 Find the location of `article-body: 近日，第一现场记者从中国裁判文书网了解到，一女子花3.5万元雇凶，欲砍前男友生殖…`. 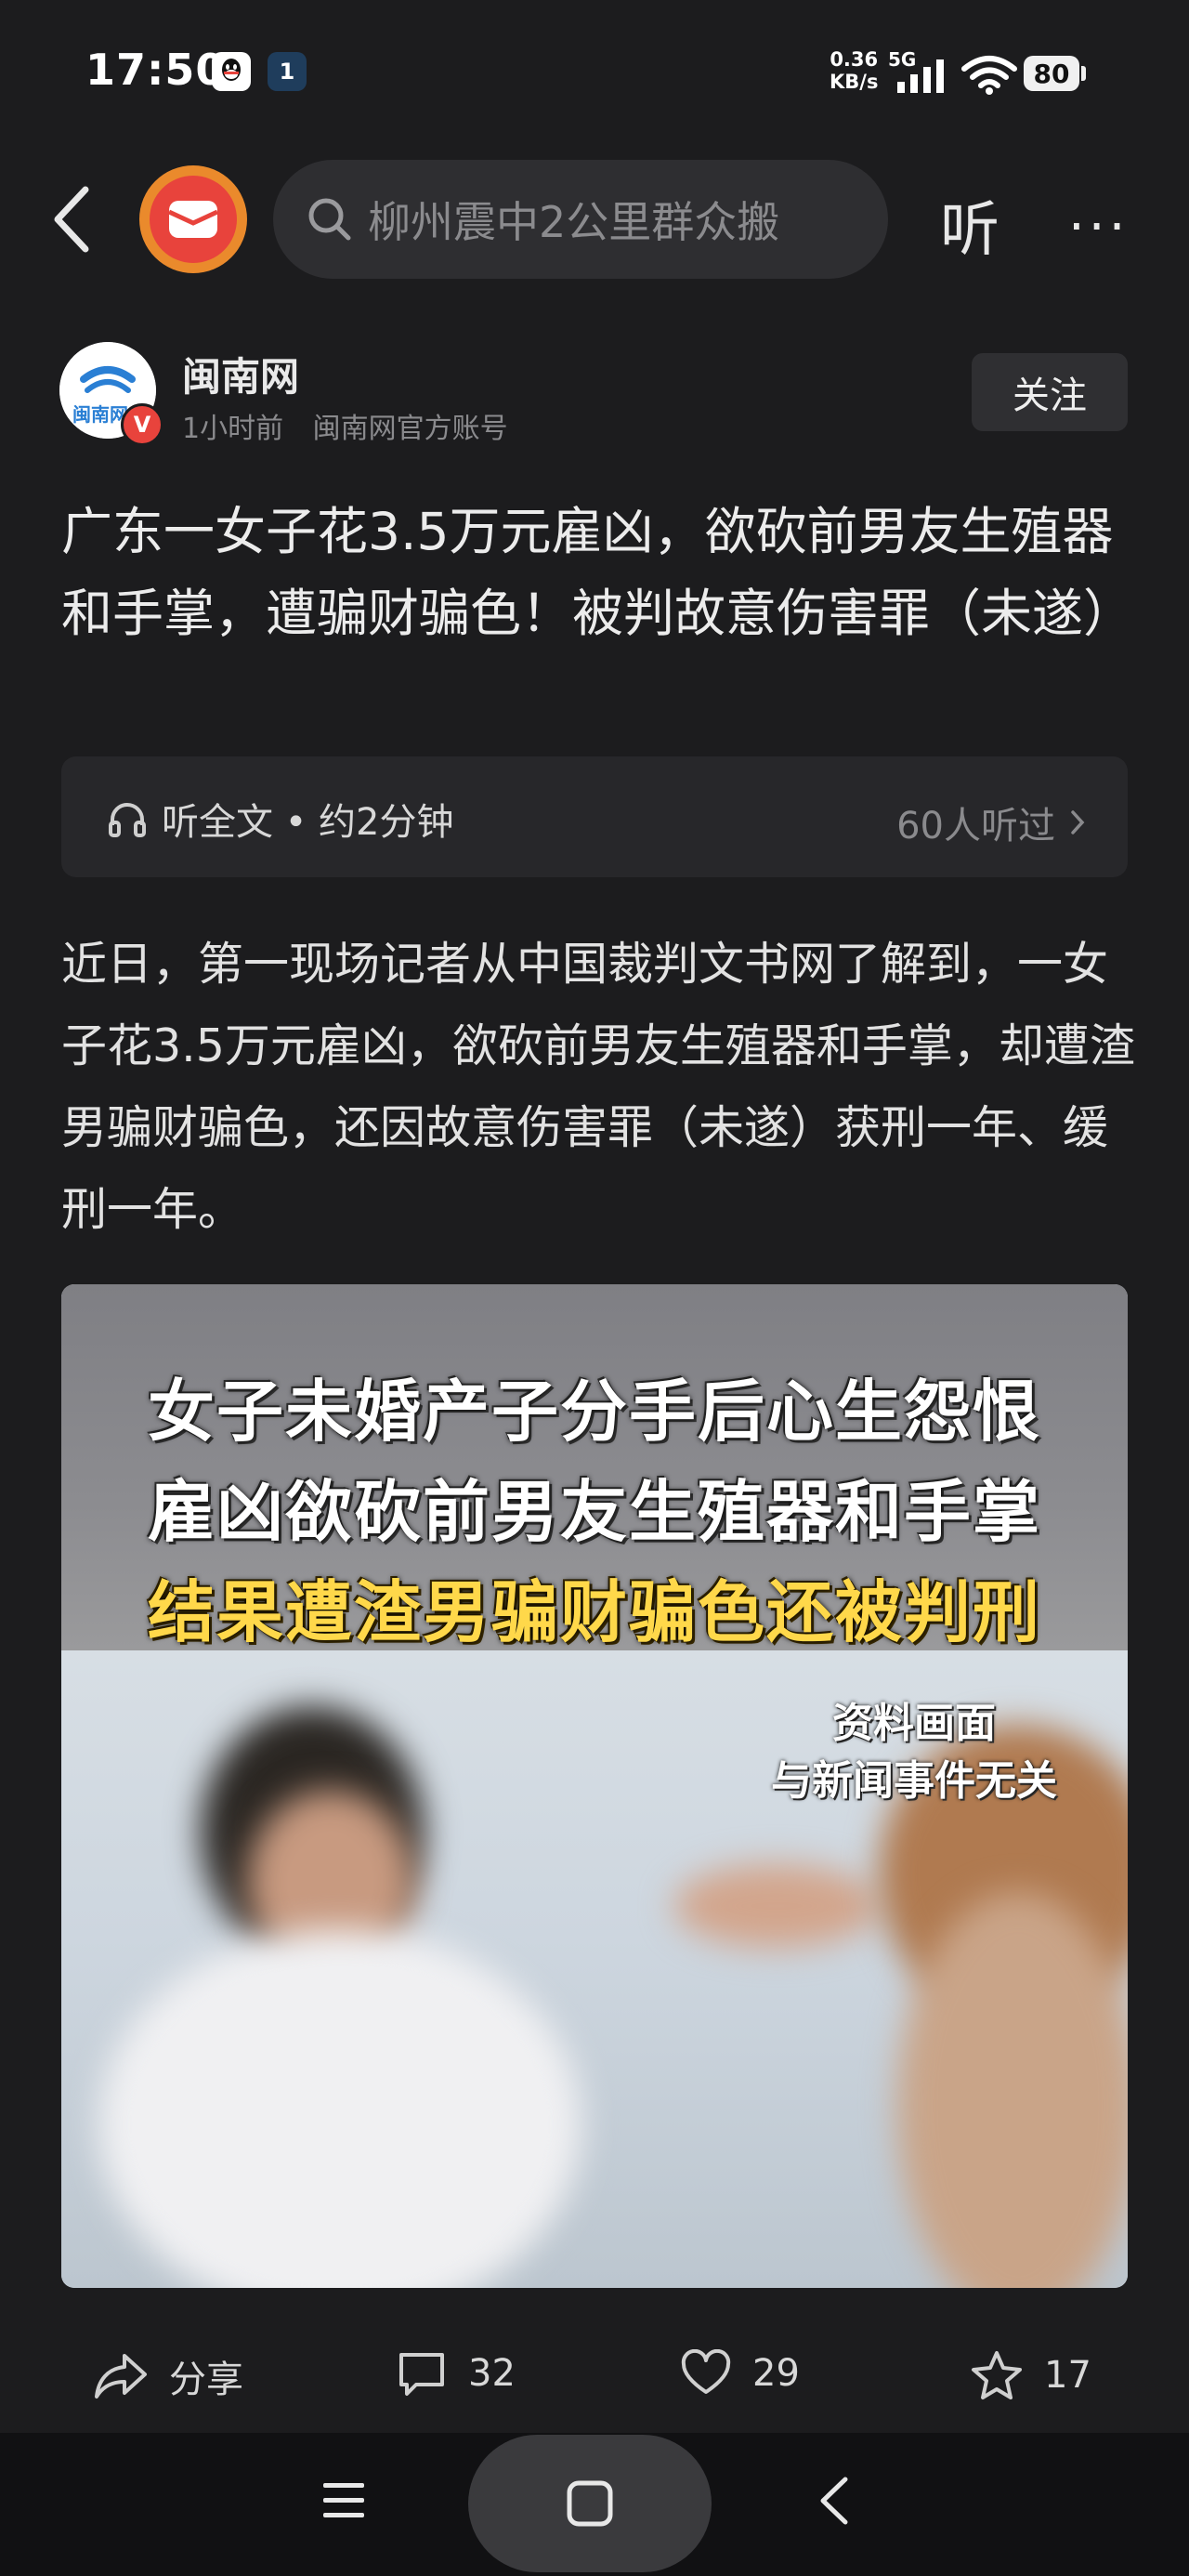

article-body: 近日，第一现场记者从中国裁判文书网了解到，一女子花3.5万元雇凶，欲砍前男友生殖… is located at coordinates (598, 1087).